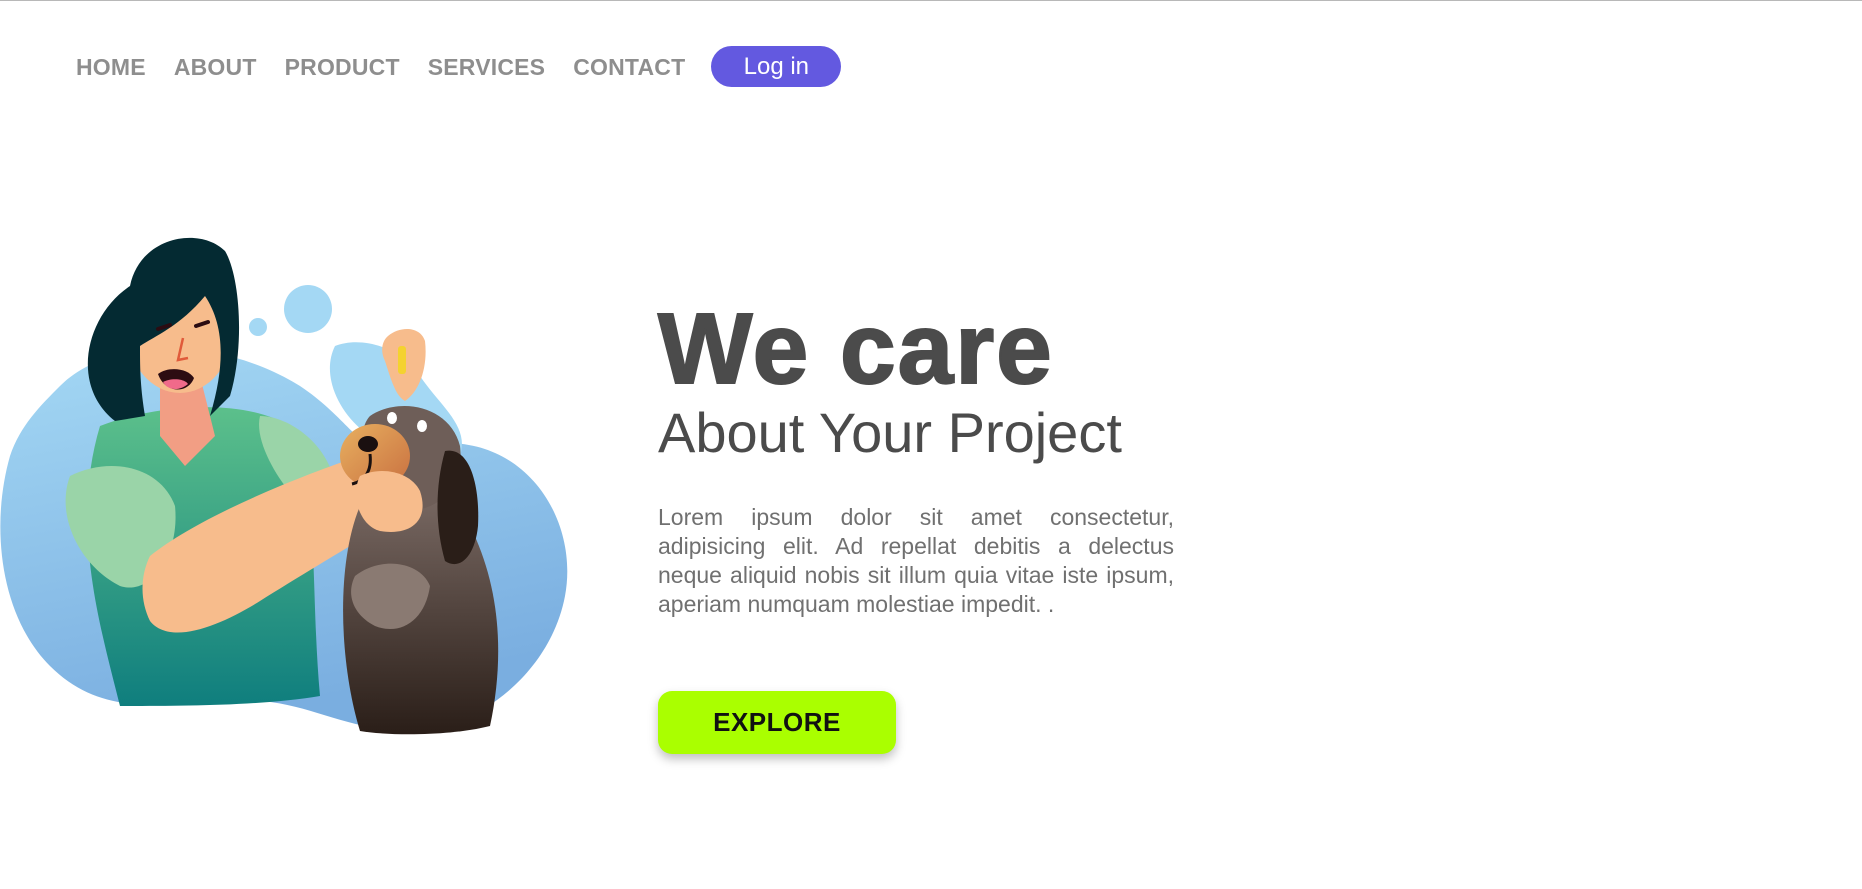  I want to click on eye-dropper-icon, so click(402, 360).